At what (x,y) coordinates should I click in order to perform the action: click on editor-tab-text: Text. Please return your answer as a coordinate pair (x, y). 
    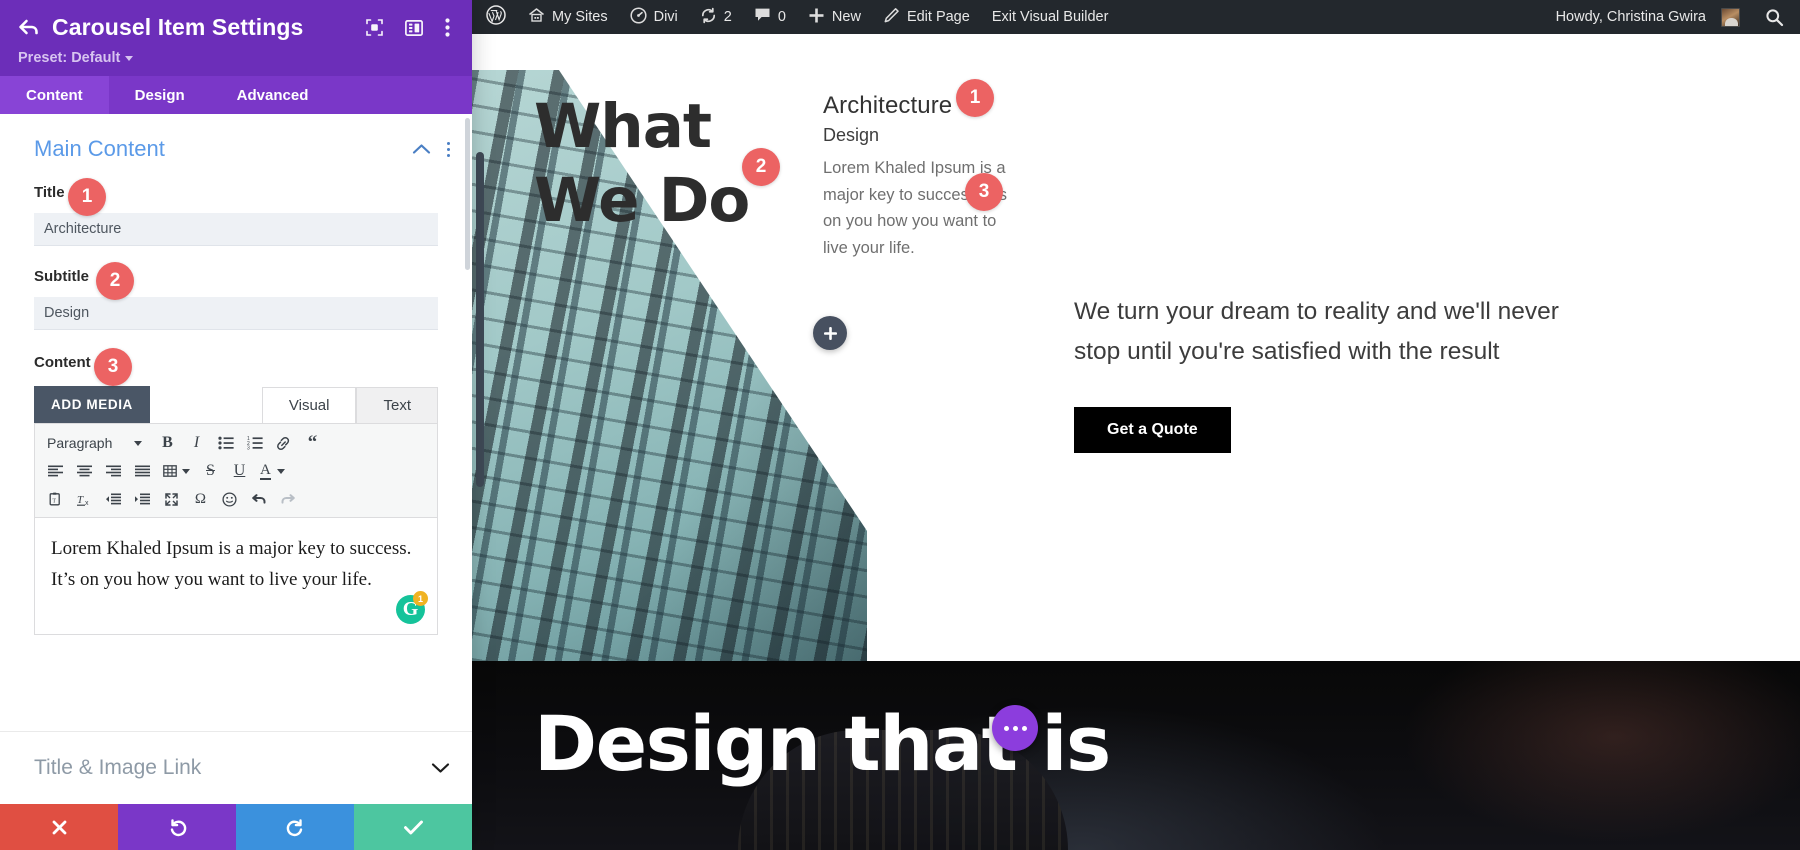
    Looking at the image, I should click on (397, 405).